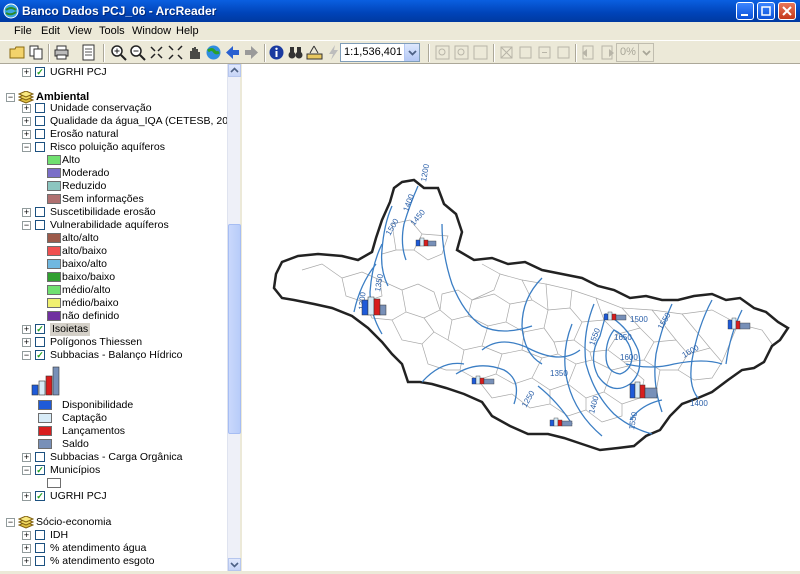  I want to click on pan-button, so click(194, 52).